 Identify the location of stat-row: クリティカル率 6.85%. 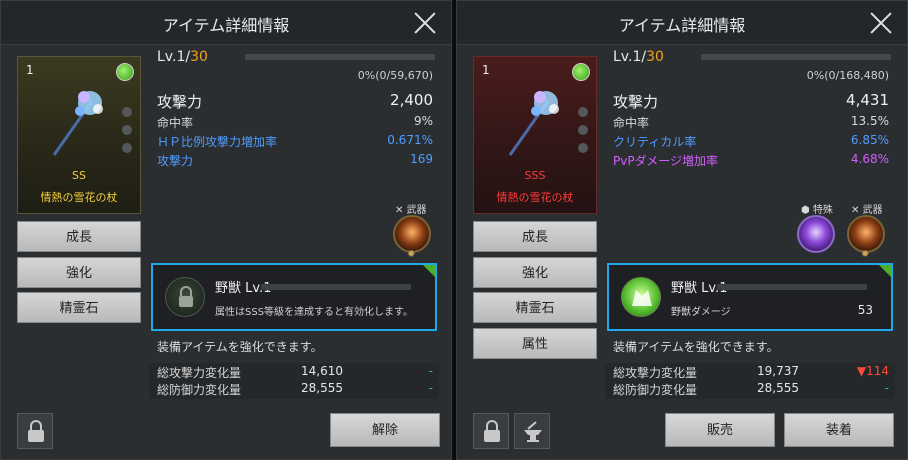
(751, 141).